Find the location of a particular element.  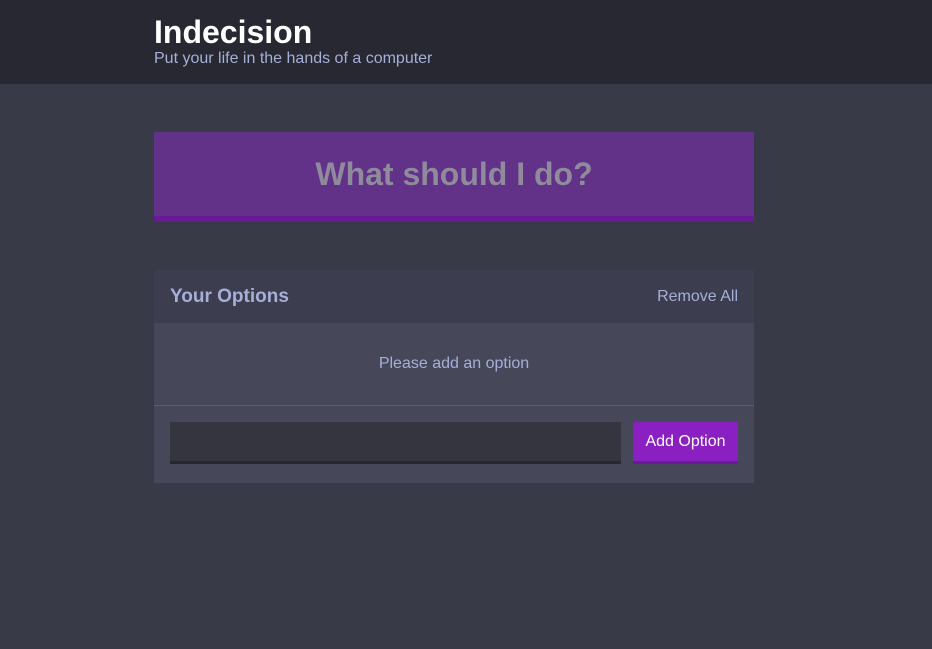

options-header: Your Options Remove All is located at coordinates (454, 296).